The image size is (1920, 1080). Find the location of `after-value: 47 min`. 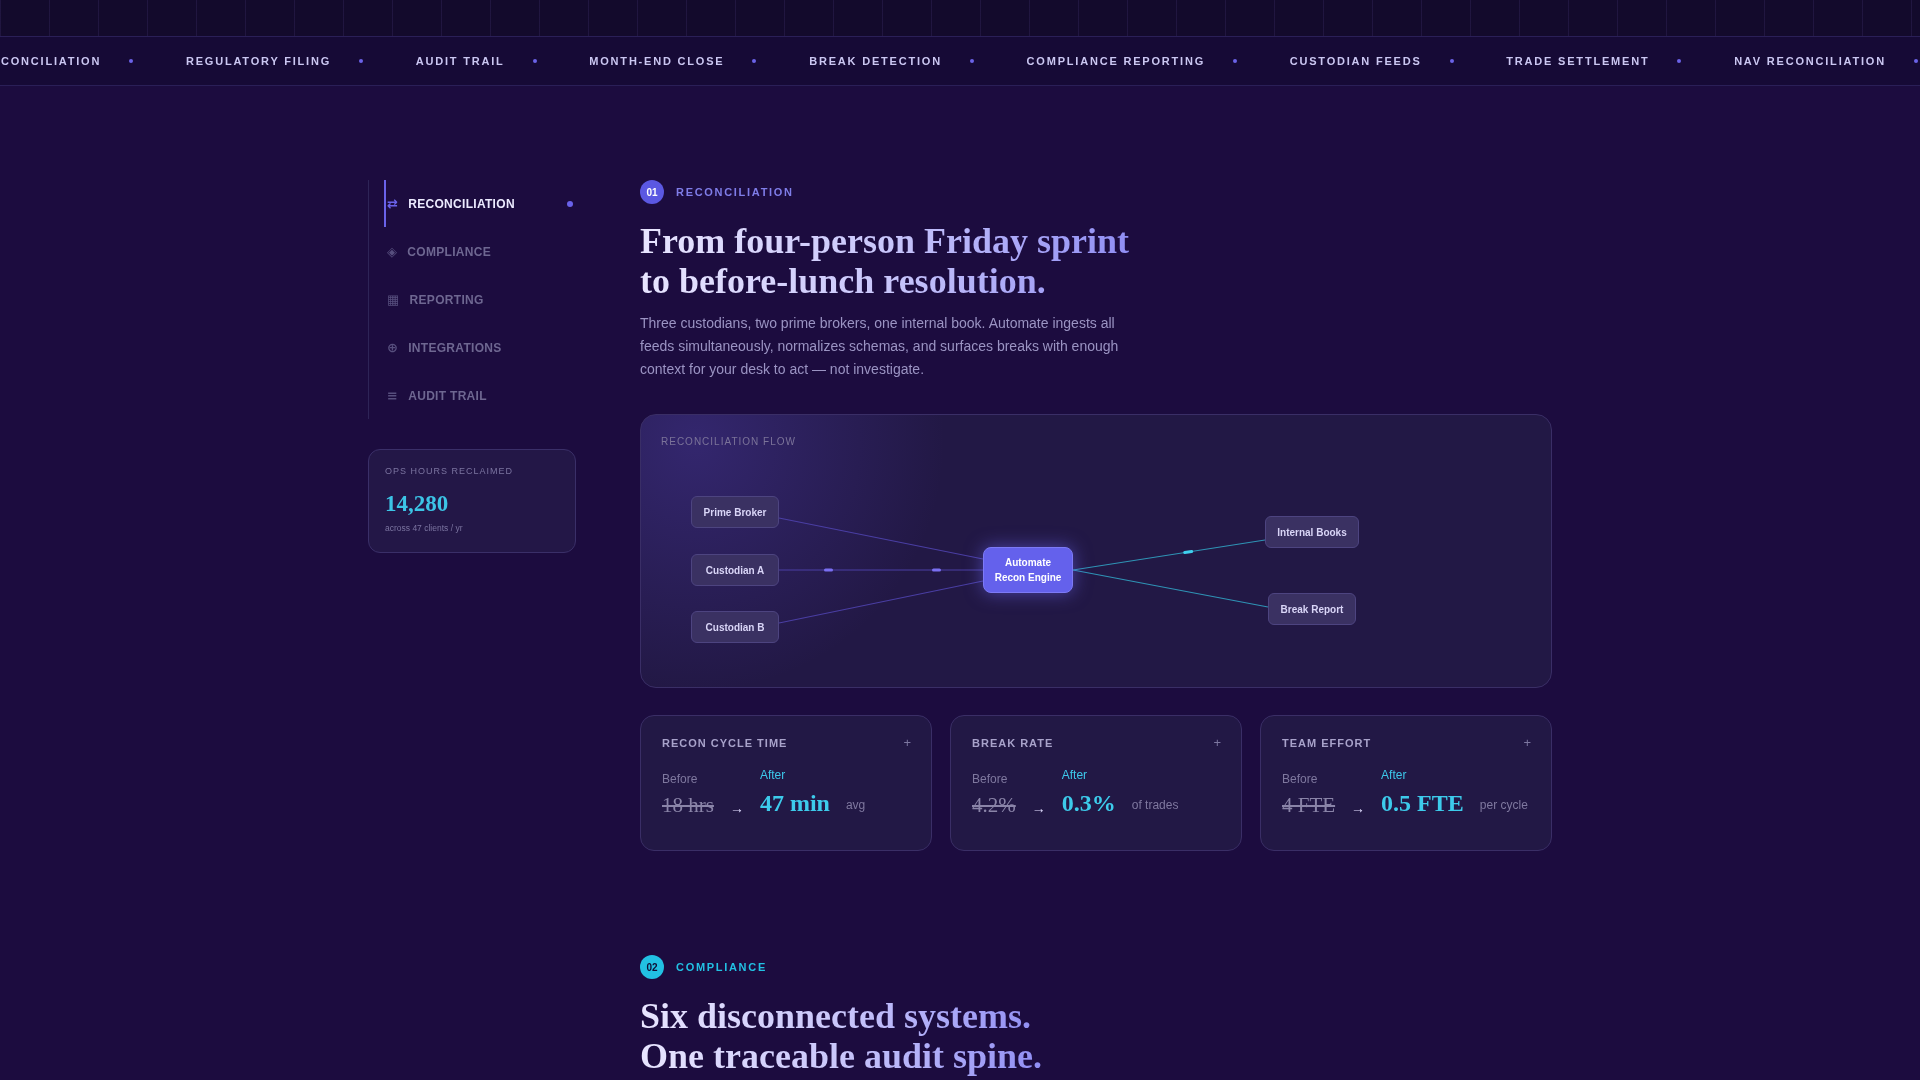

after-value: 47 min is located at coordinates (794, 803).